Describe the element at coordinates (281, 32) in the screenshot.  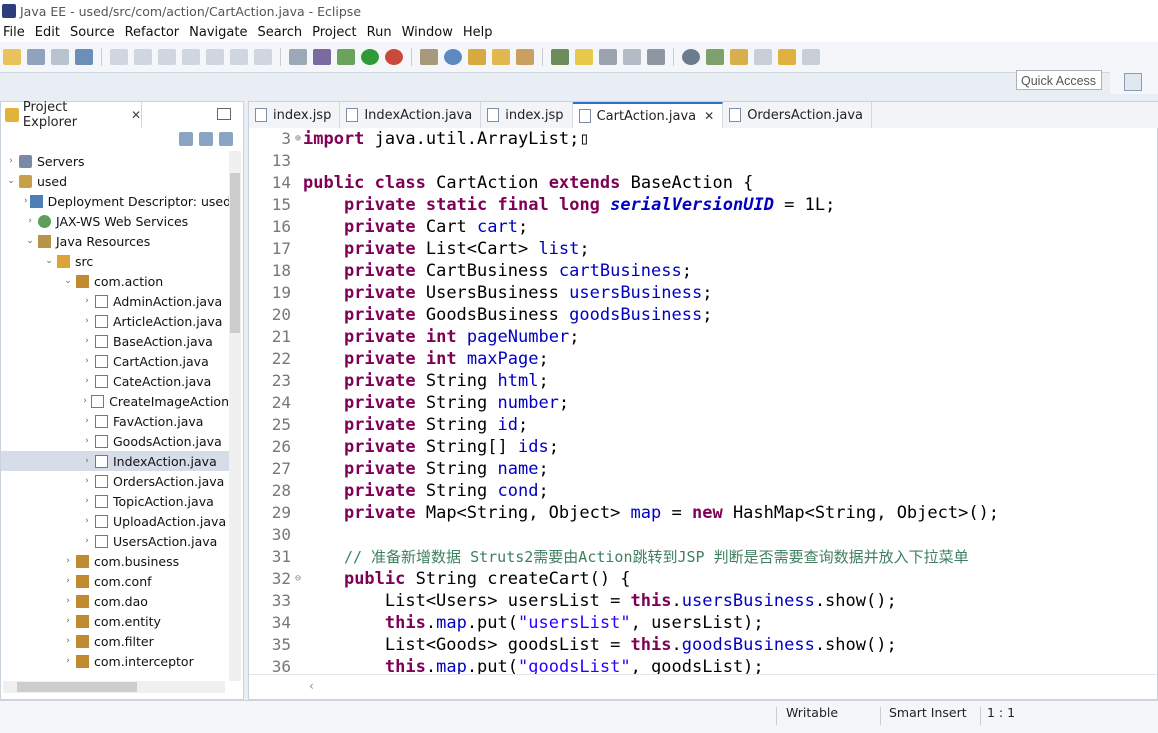
I see `menu-search: Search` at that location.